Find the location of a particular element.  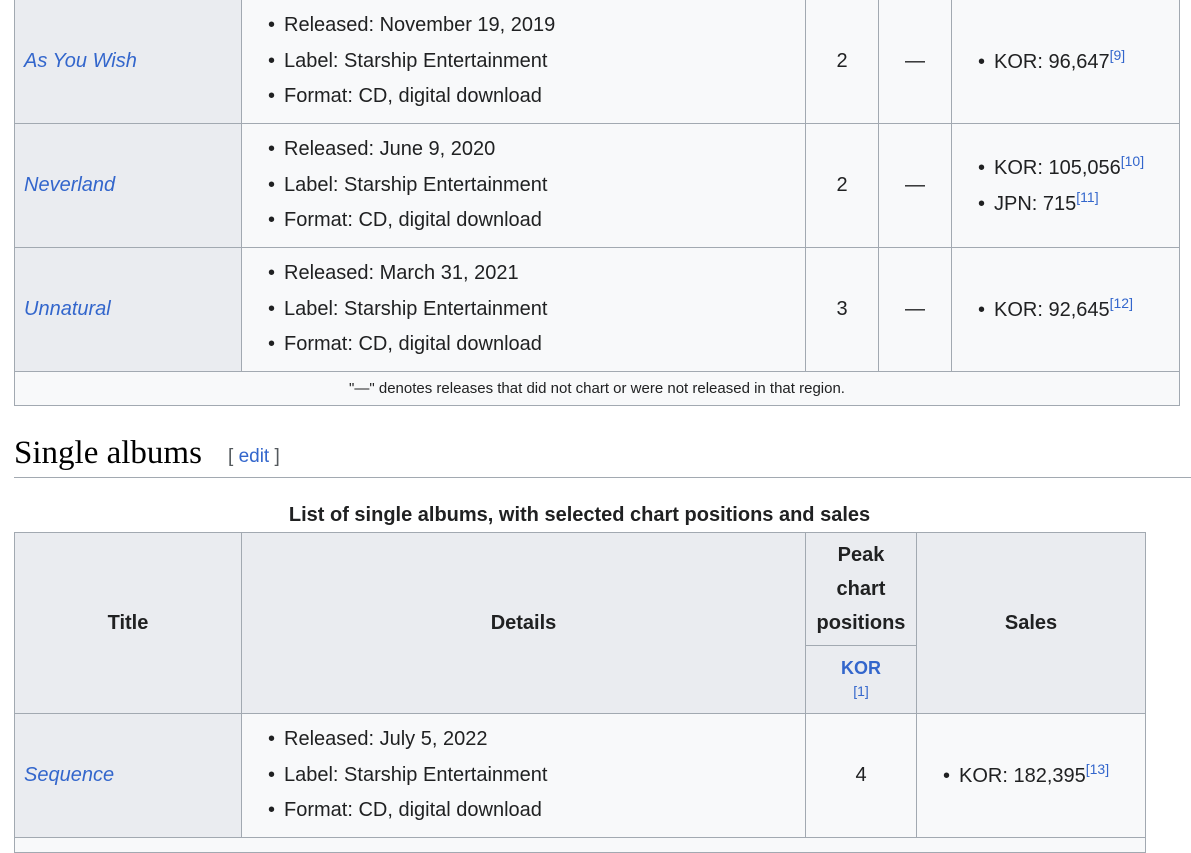

table-row-partial is located at coordinates (580, 845).